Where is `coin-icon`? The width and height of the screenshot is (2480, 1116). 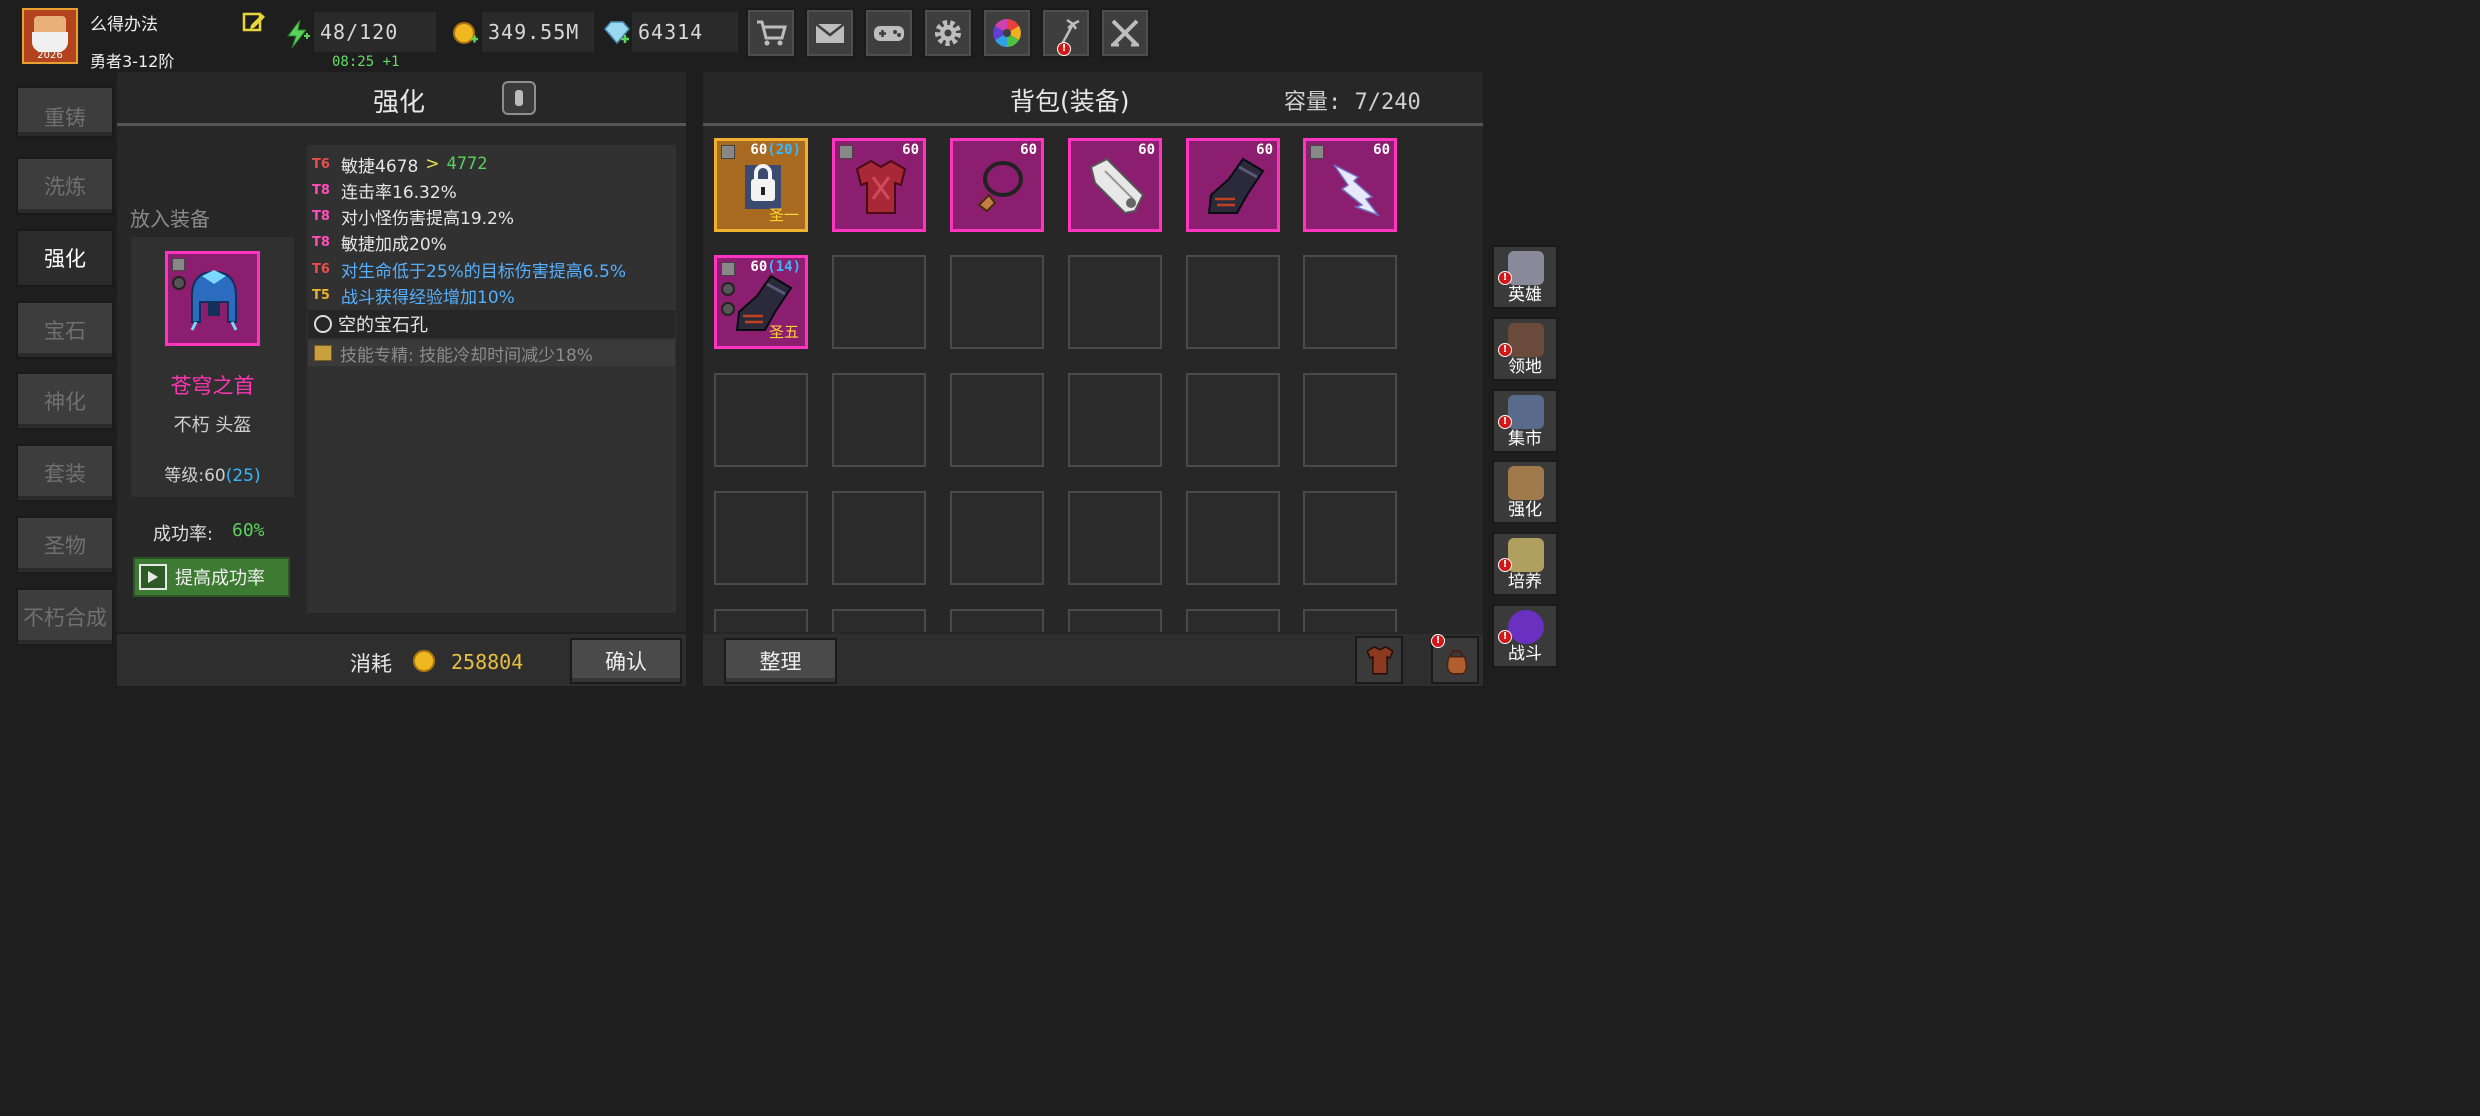 coin-icon is located at coordinates (424, 661).